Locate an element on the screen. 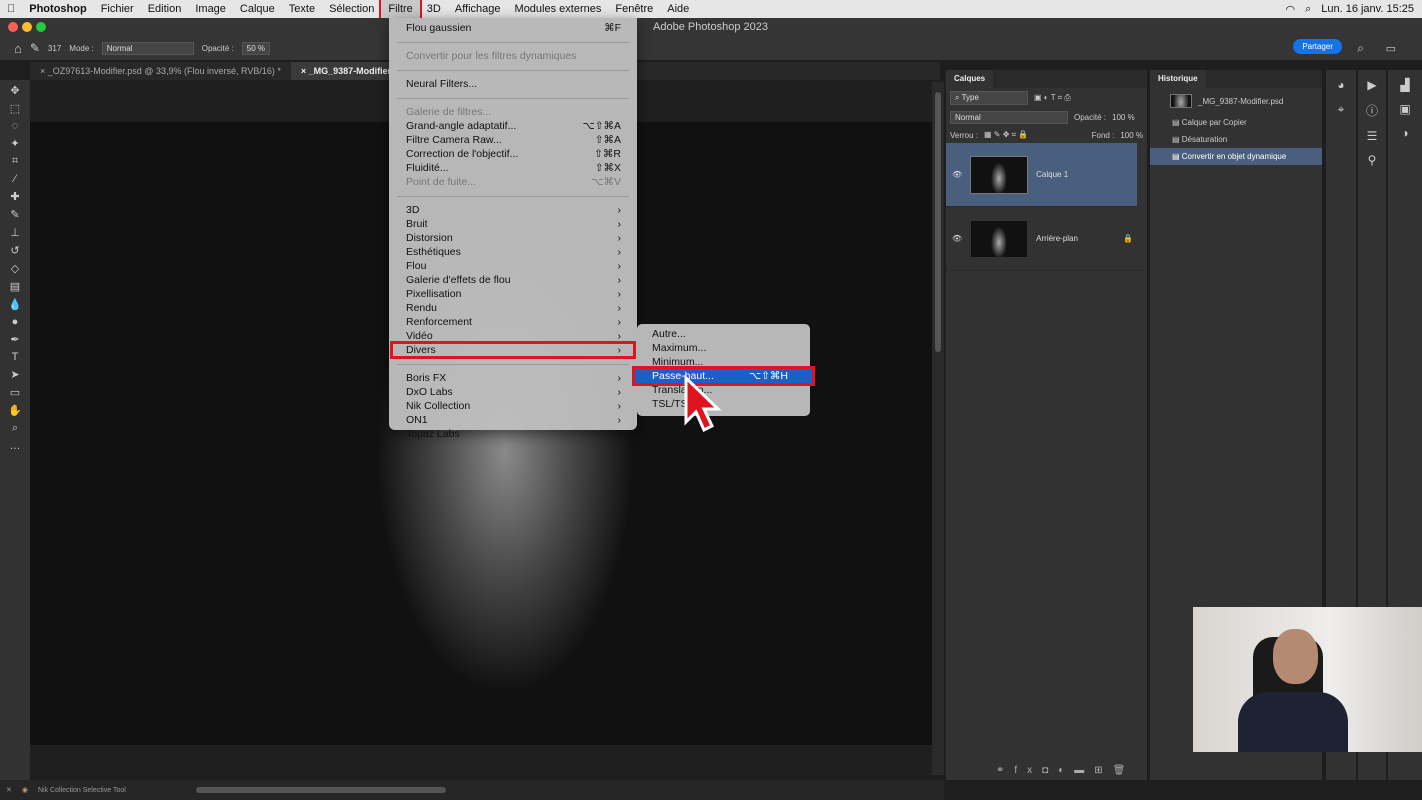  layer-filter-select: ⌕ Type is located at coordinates (989, 98).